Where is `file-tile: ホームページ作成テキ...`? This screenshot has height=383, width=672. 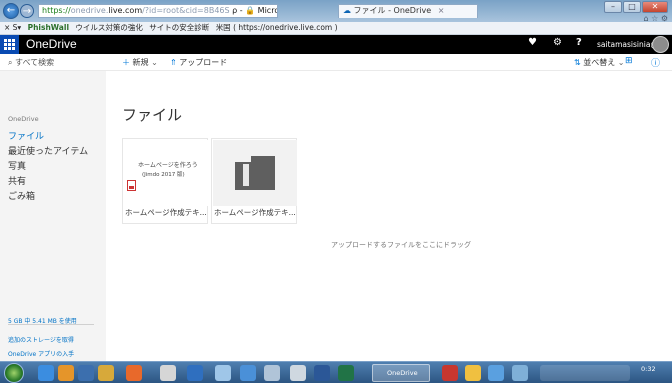
file-tile: ホームページ作成テキ... is located at coordinates (254, 181).